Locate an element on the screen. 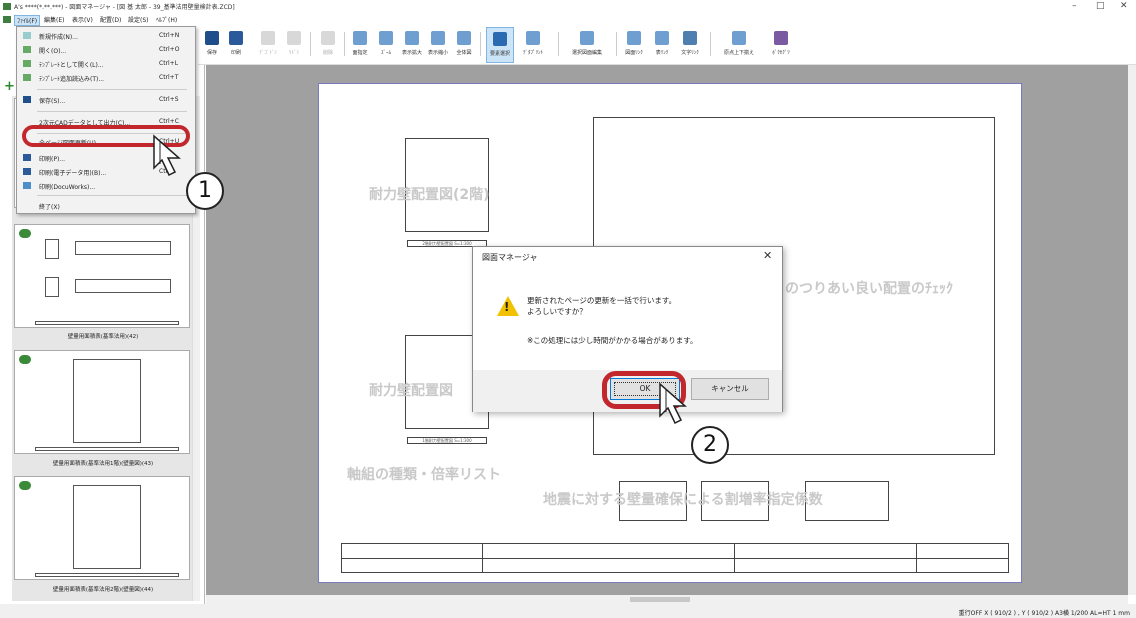  print-button: 印刷 is located at coordinates (236, 45).